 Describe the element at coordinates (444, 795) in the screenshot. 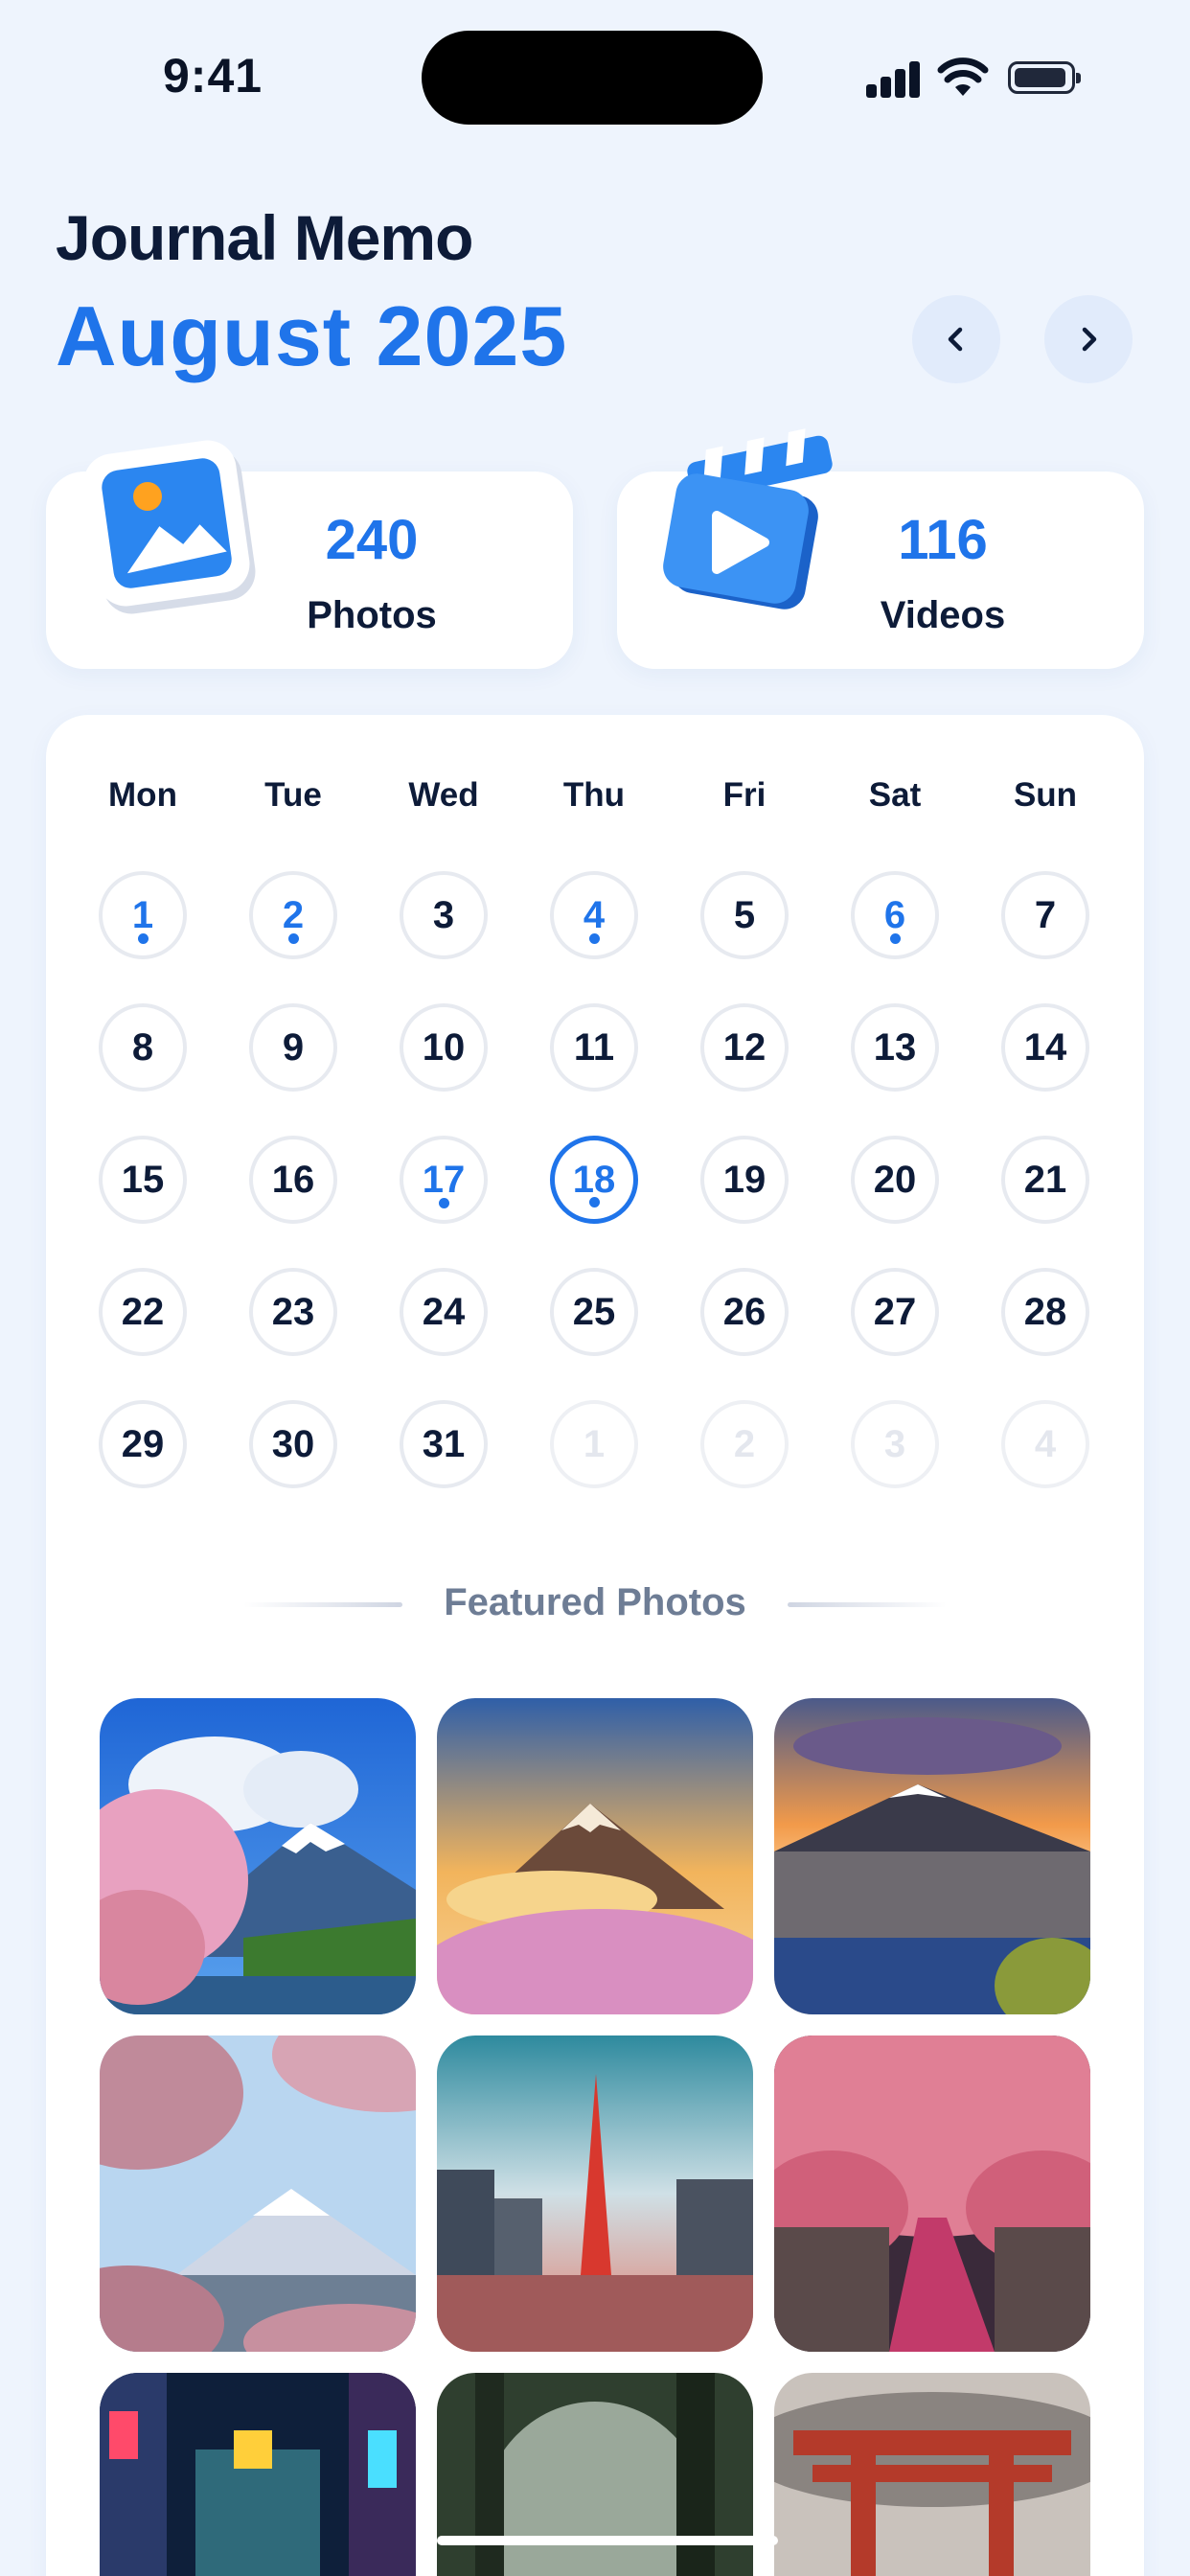

I see `weekday-label: Wed` at that location.